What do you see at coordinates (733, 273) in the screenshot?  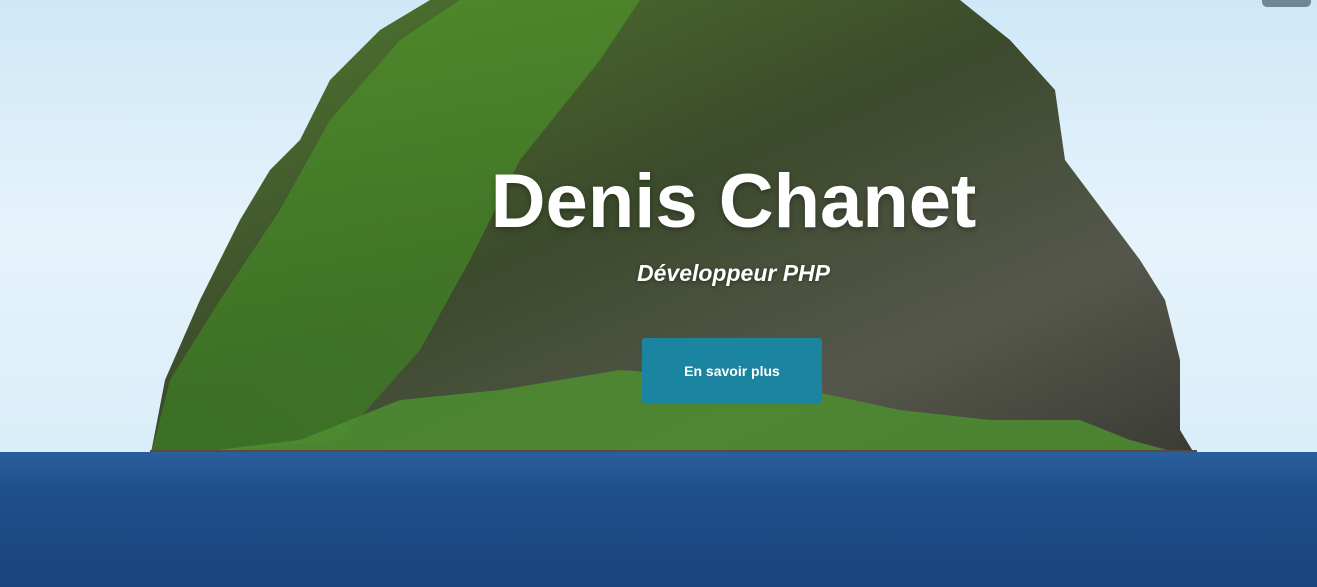 I see `page-subtitle: Développeur PHP` at bounding box center [733, 273].